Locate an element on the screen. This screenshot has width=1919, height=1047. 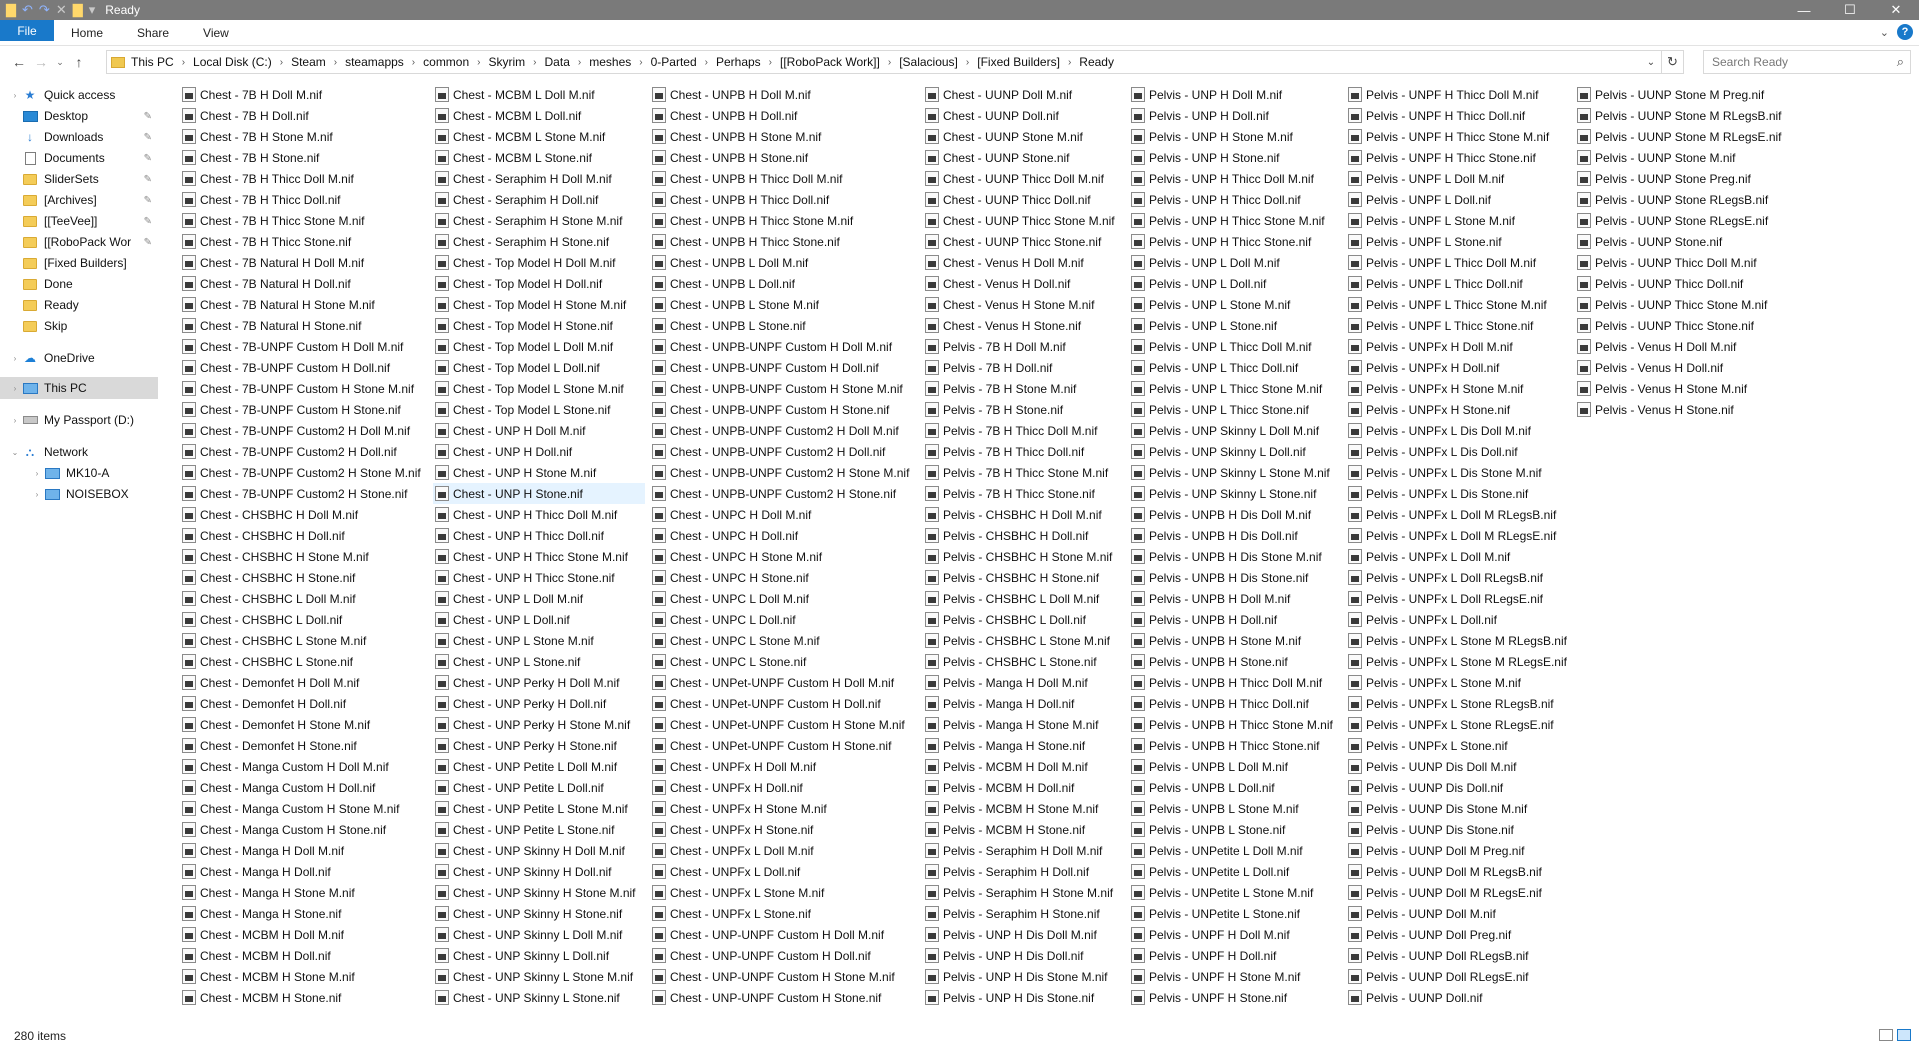
file-item: Pelvis - UUNP Doll M.nif is located at coordinates (1458, 913).